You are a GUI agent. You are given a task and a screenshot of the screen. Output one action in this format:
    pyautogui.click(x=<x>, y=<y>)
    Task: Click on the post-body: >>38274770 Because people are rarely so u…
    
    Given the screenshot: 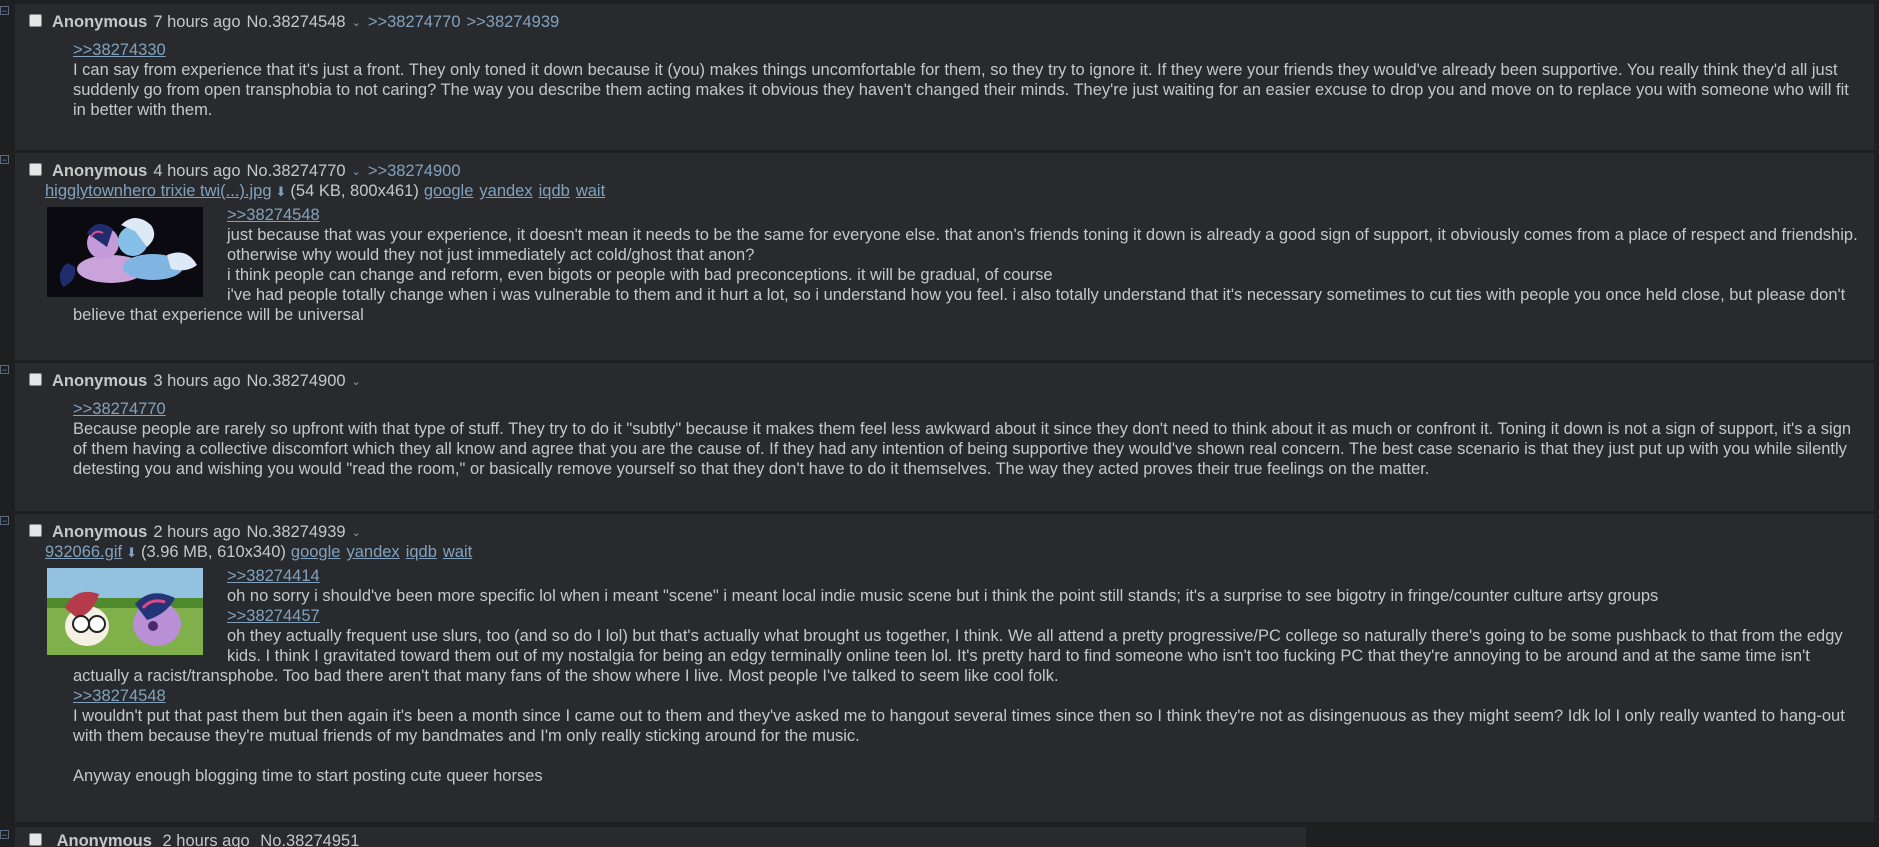 What is the action you would take?
    pyautogui.click(x=968, y=439)
    